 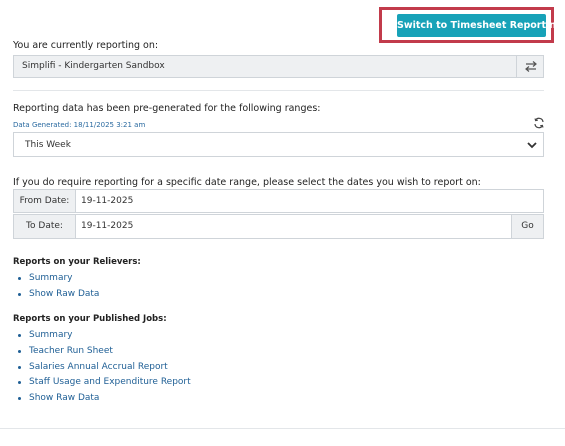 I want to click on highlight-box: Switch to Timesheet Reporting, so click(x=471, y=25).